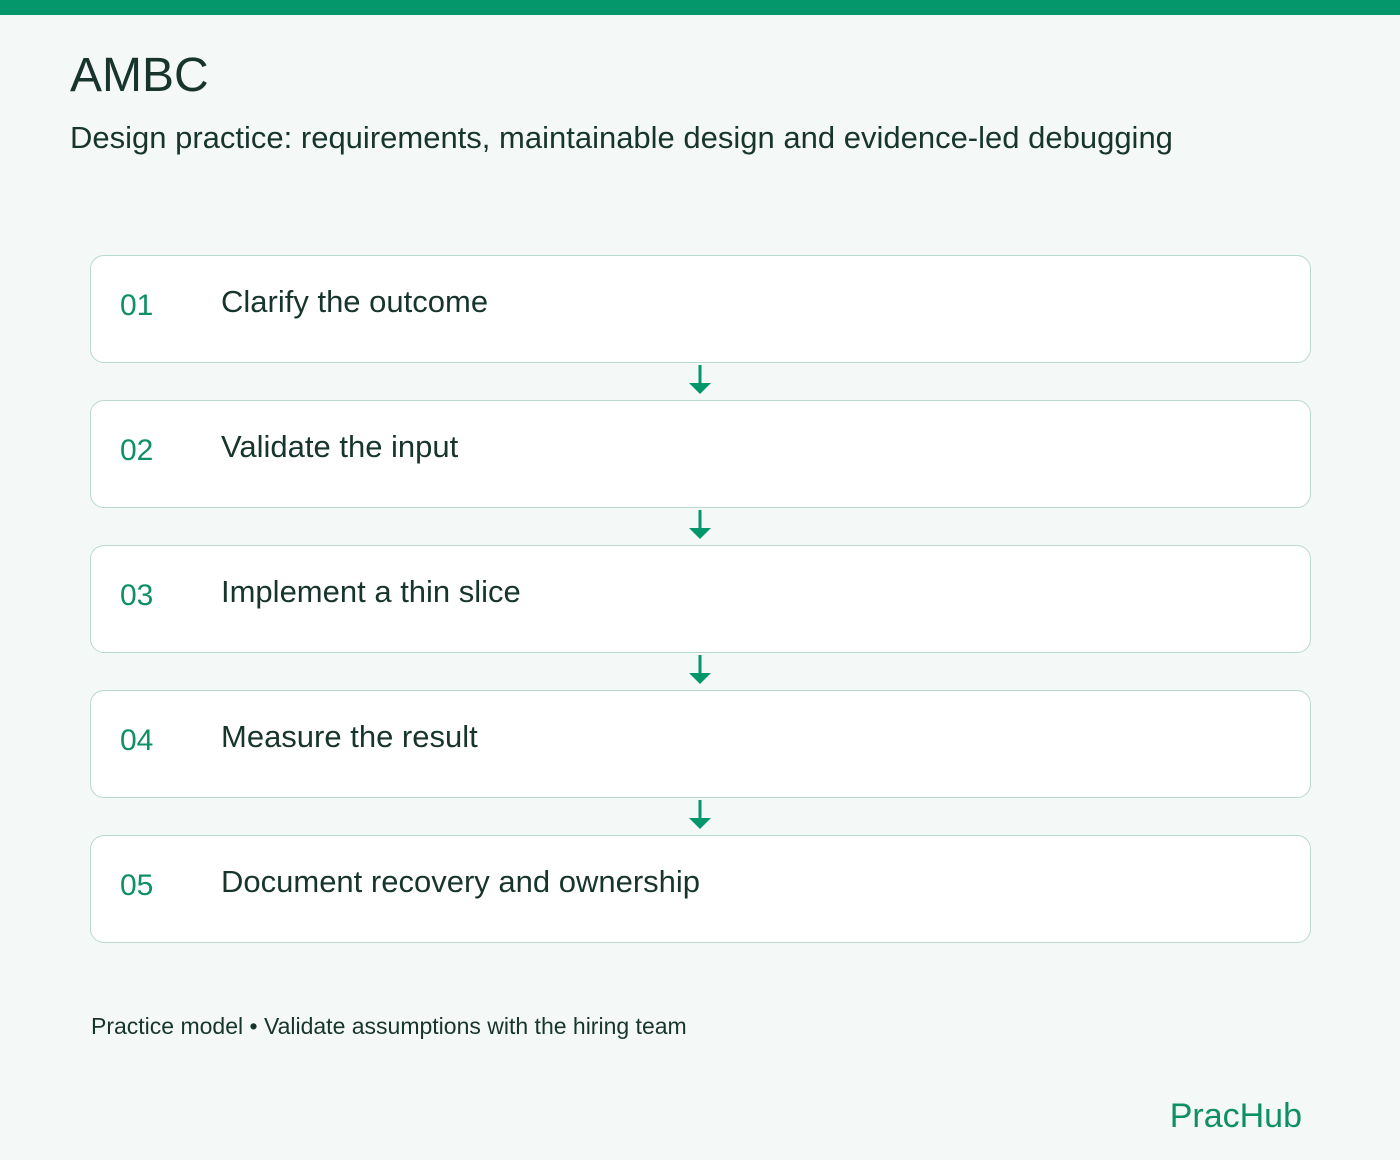  What do you see at coordinates (700, 744) in the screenshot?
I see `step-card-4: 04 Measure the result` at bounding box center [700, 744].